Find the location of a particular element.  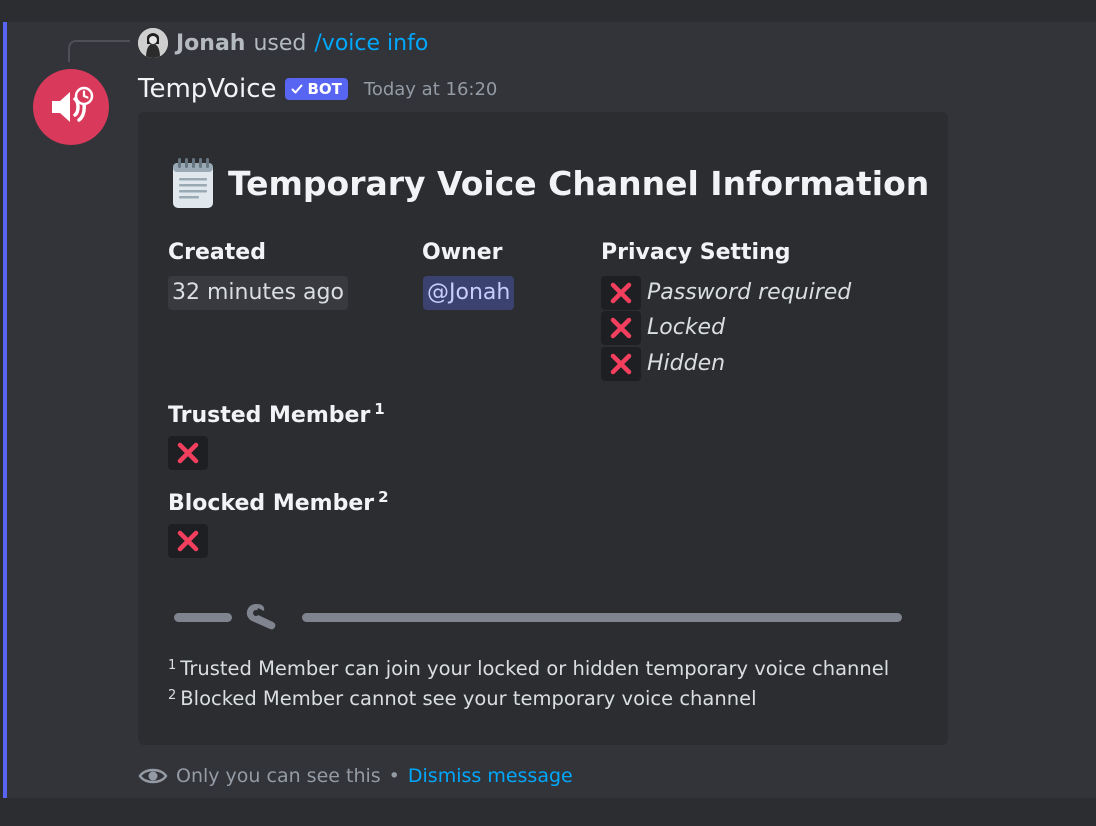

field-blocked-note-mark: 2 is located at coordinates (383, 497).